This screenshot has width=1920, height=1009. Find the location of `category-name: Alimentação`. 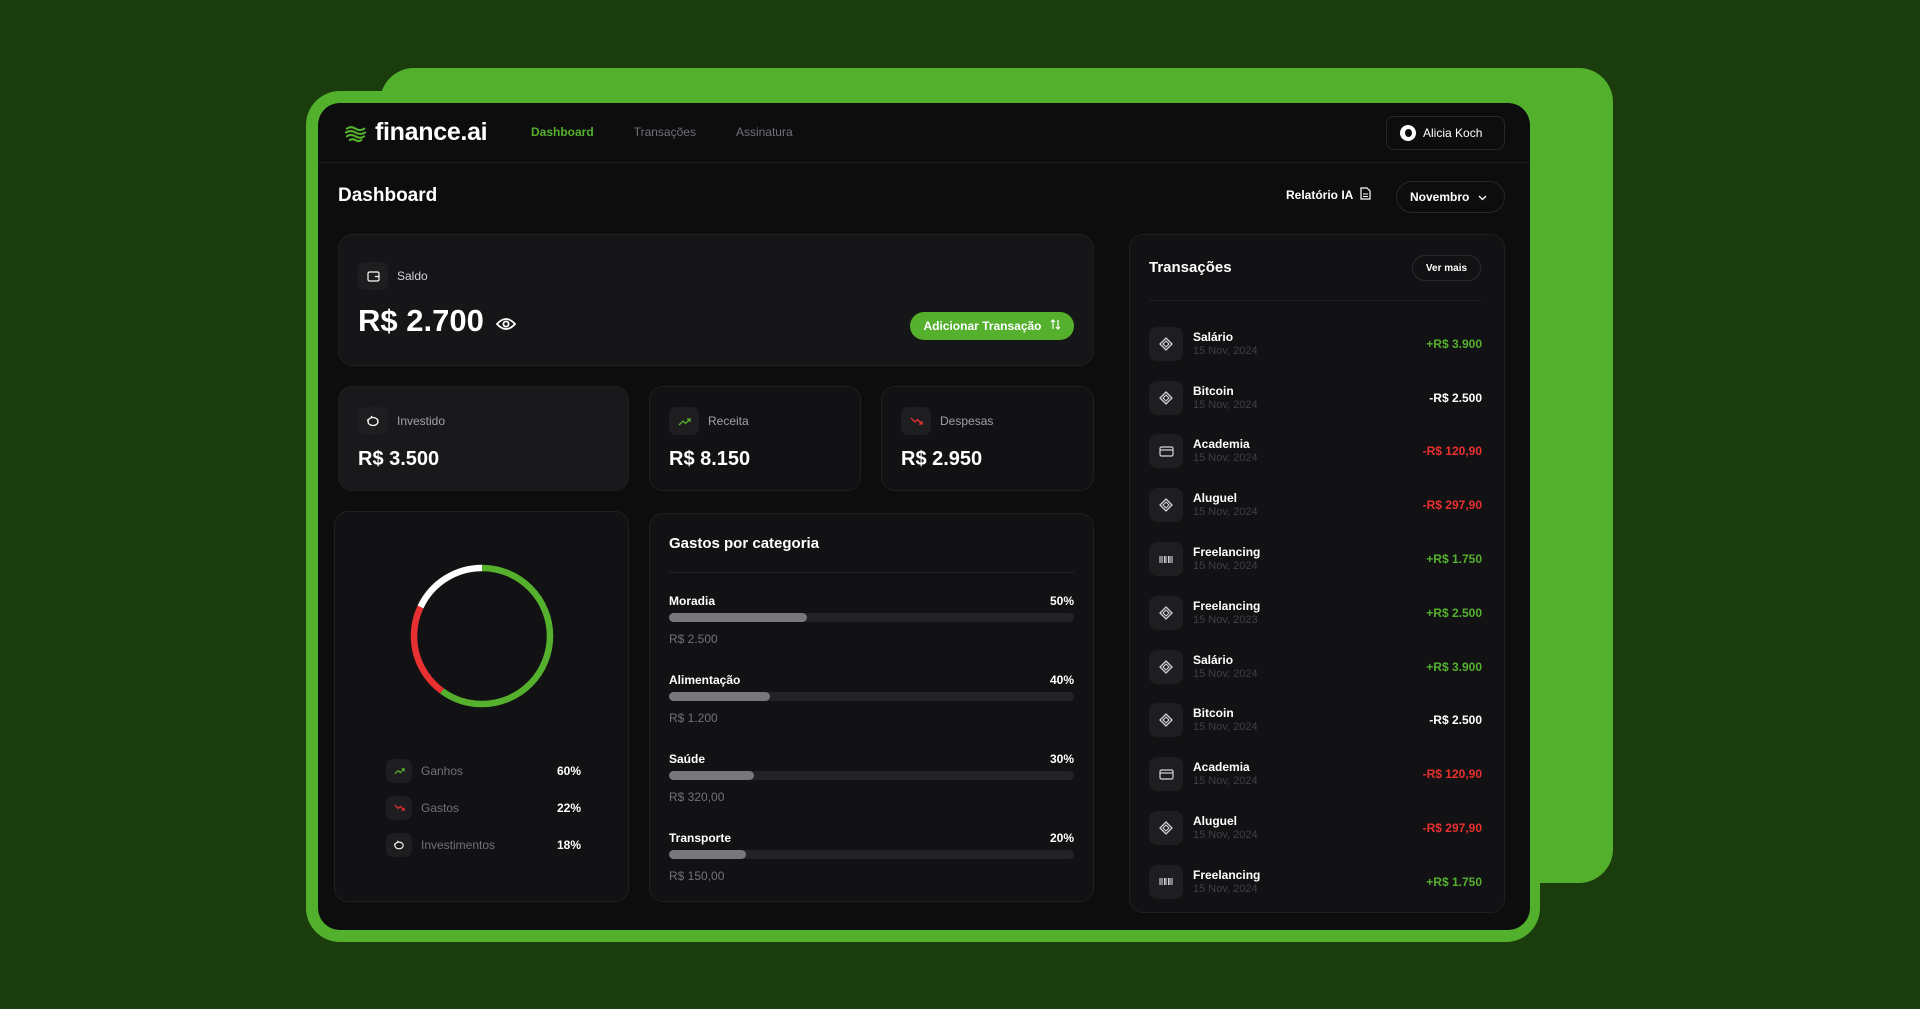

category-name: Alimentação is located at coordinates (705, 680).